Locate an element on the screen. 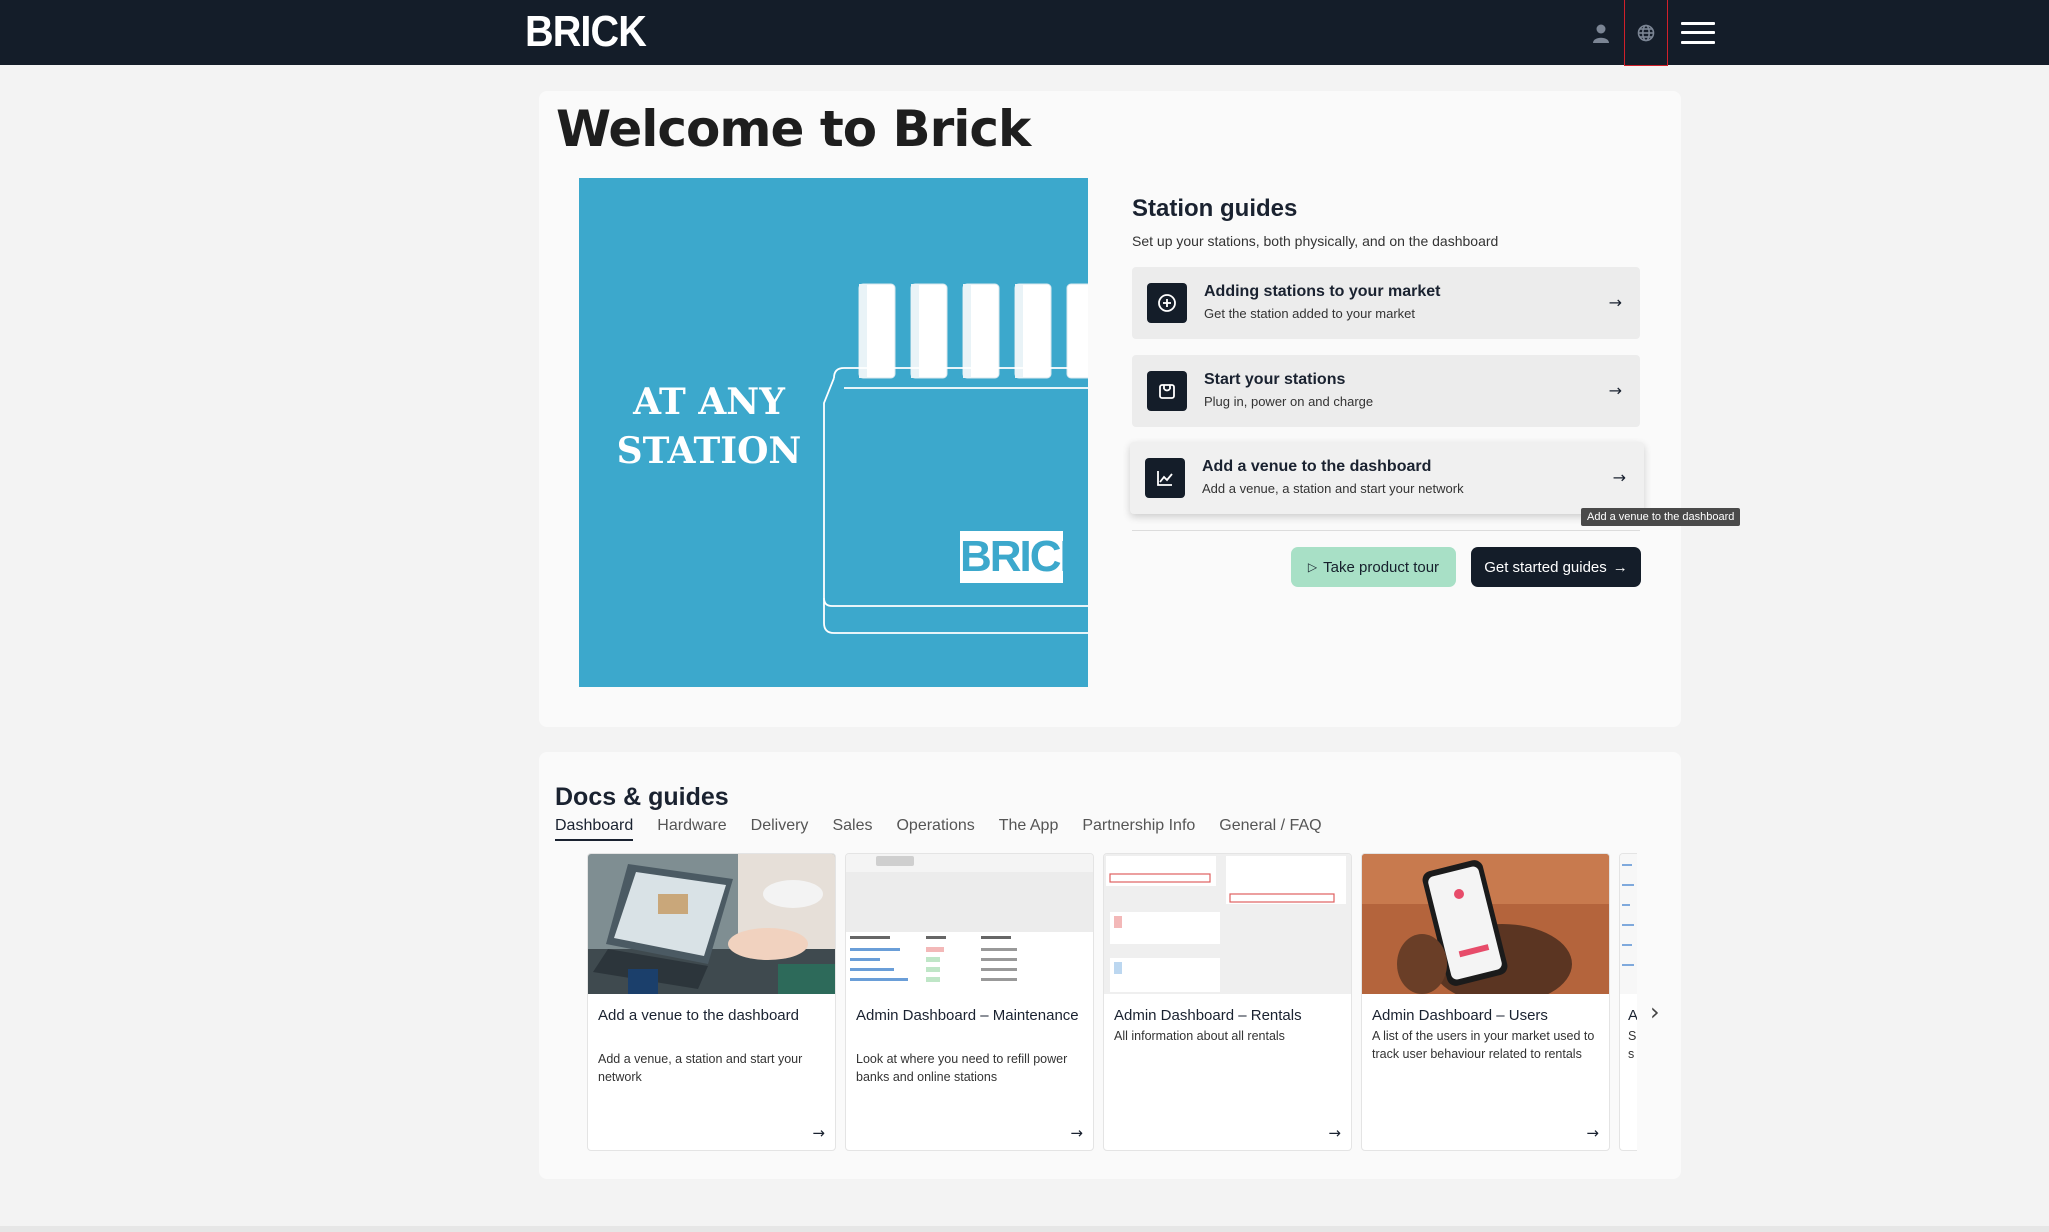 The image size is (2049, 1232). user-icon is located at coordinates (1601, 32).